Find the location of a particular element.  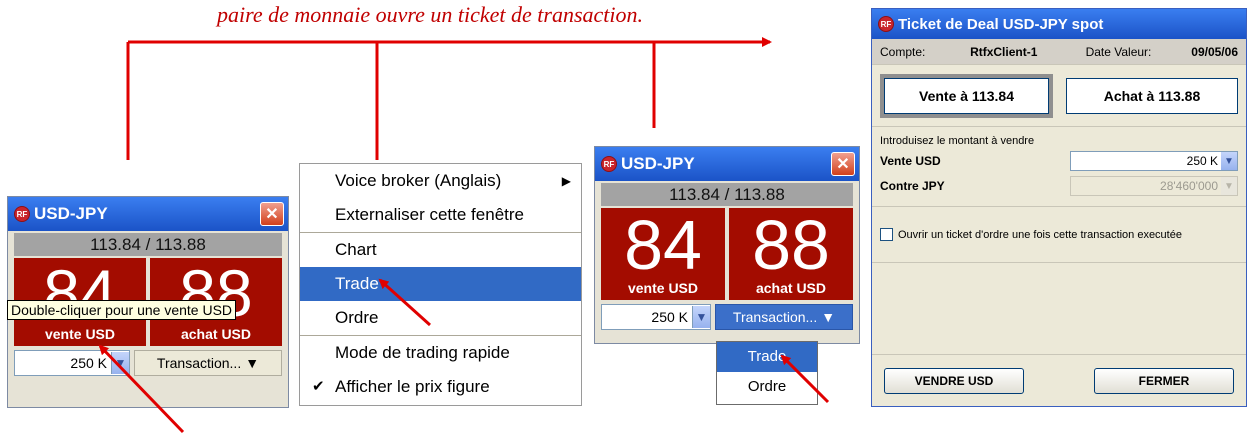

ticket-titlebar: RF Ticket de Deal USD-JPY spot is located at coordinates (1059, 24).